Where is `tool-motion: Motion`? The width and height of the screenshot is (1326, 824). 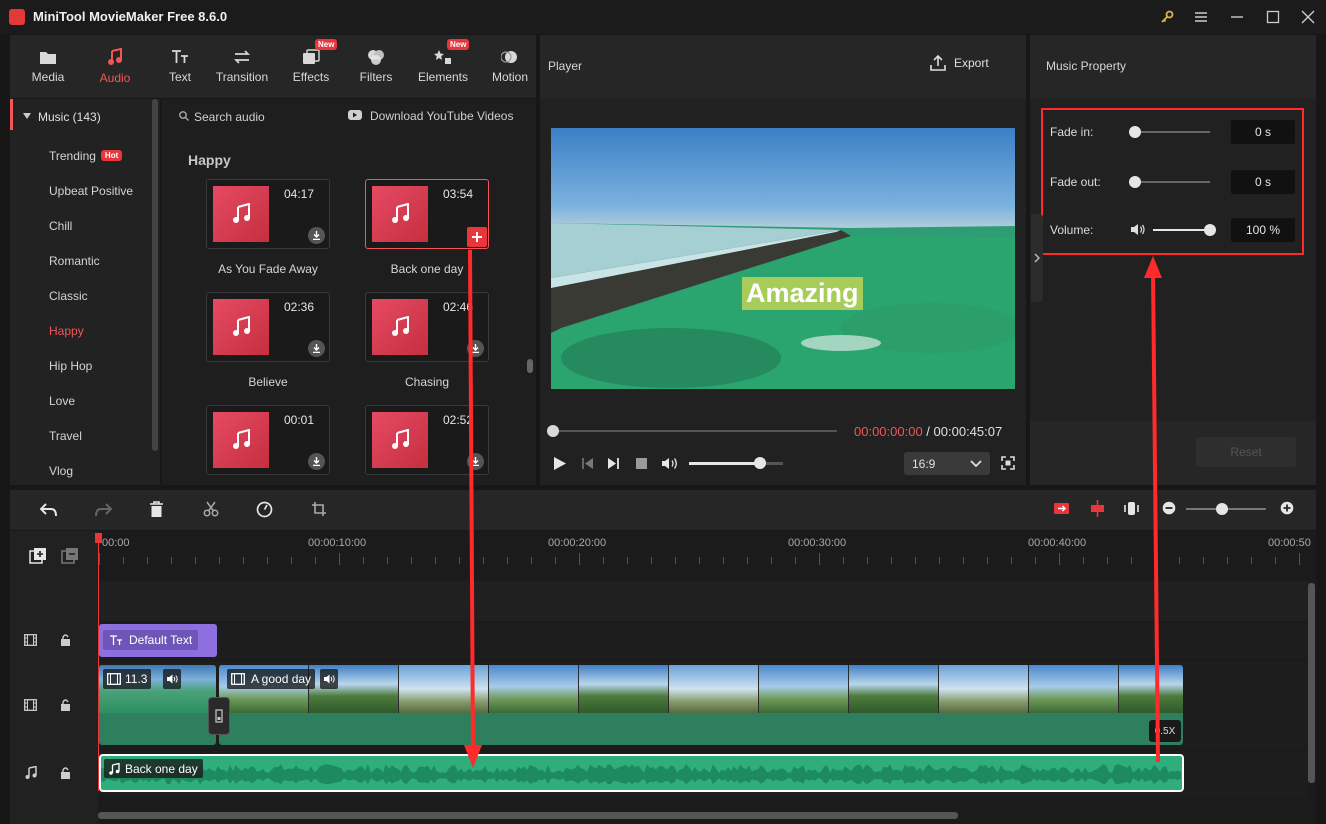 tool-motion: Motion is located at coordinates (510, 66).